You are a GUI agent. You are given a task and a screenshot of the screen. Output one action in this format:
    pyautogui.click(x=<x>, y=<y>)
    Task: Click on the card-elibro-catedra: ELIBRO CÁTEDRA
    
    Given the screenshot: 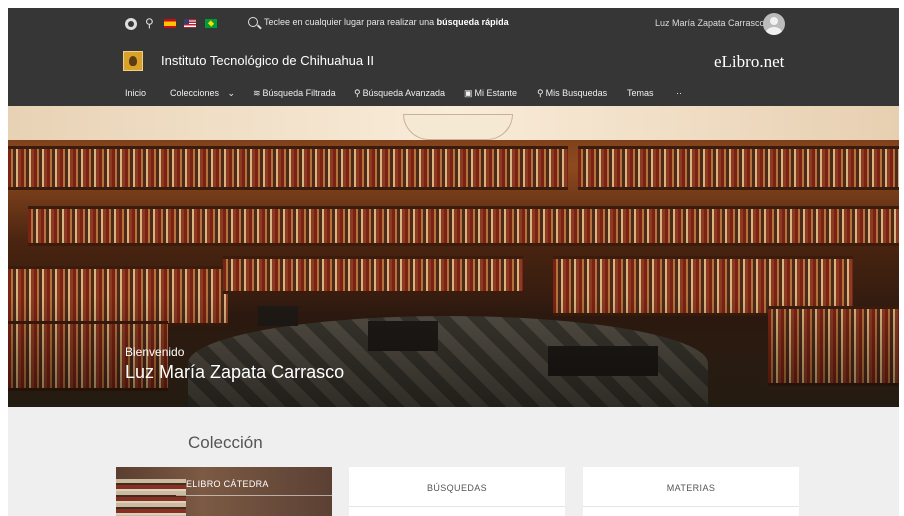 What is the action you would take?
    pyautogui.click(x=224, y=491)
    